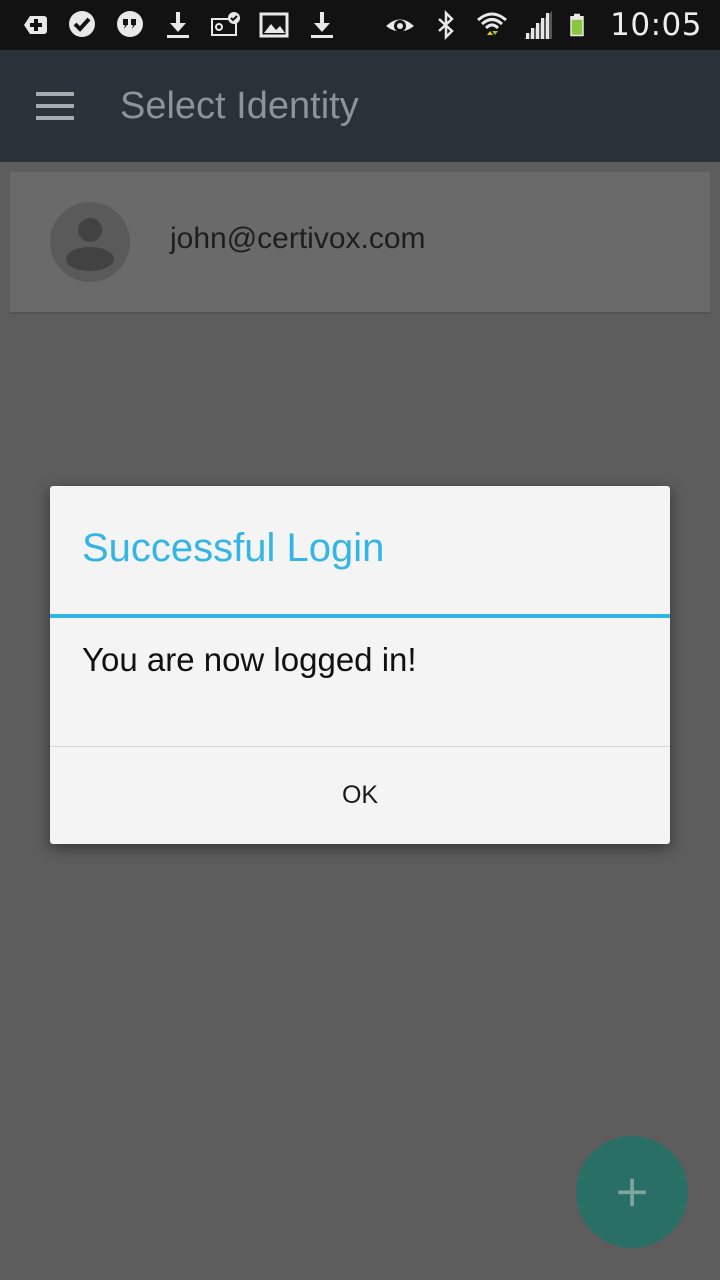  Describe the element at coordinates (360, 795) in the screenshot. I see `ok-button: OK` at that location.